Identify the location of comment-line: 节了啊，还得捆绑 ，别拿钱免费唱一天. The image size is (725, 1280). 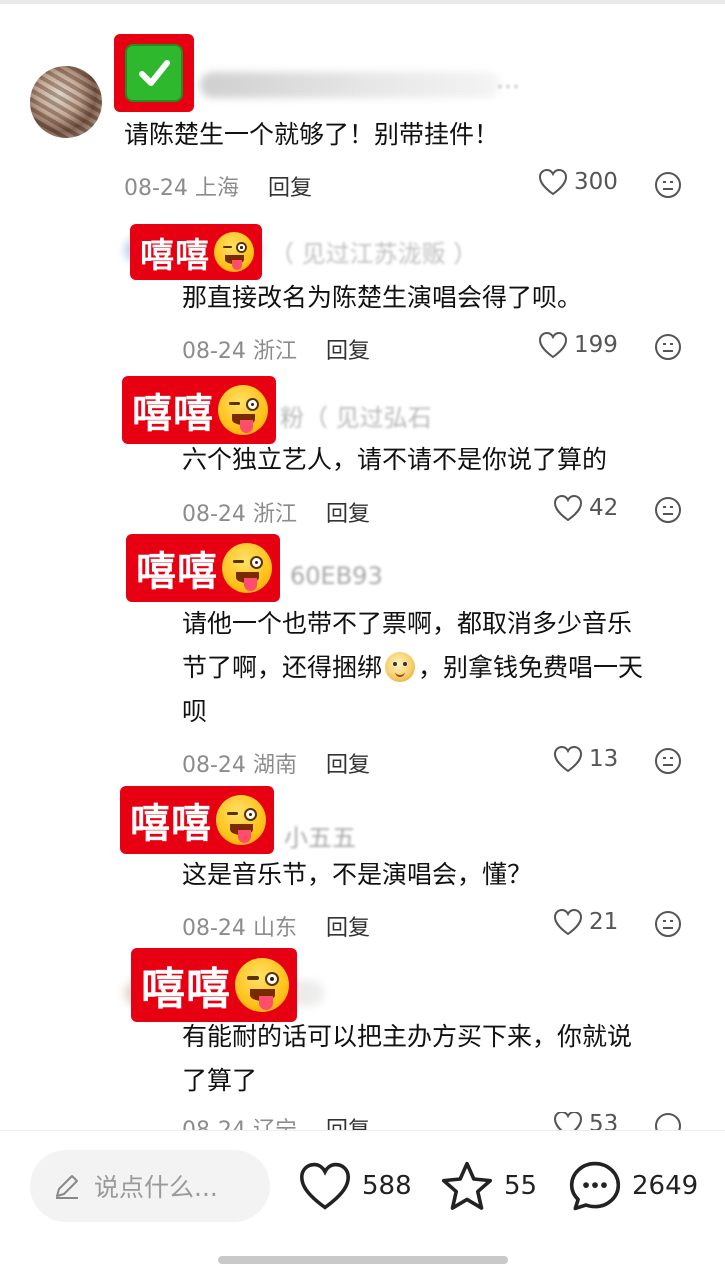
(412, 668).